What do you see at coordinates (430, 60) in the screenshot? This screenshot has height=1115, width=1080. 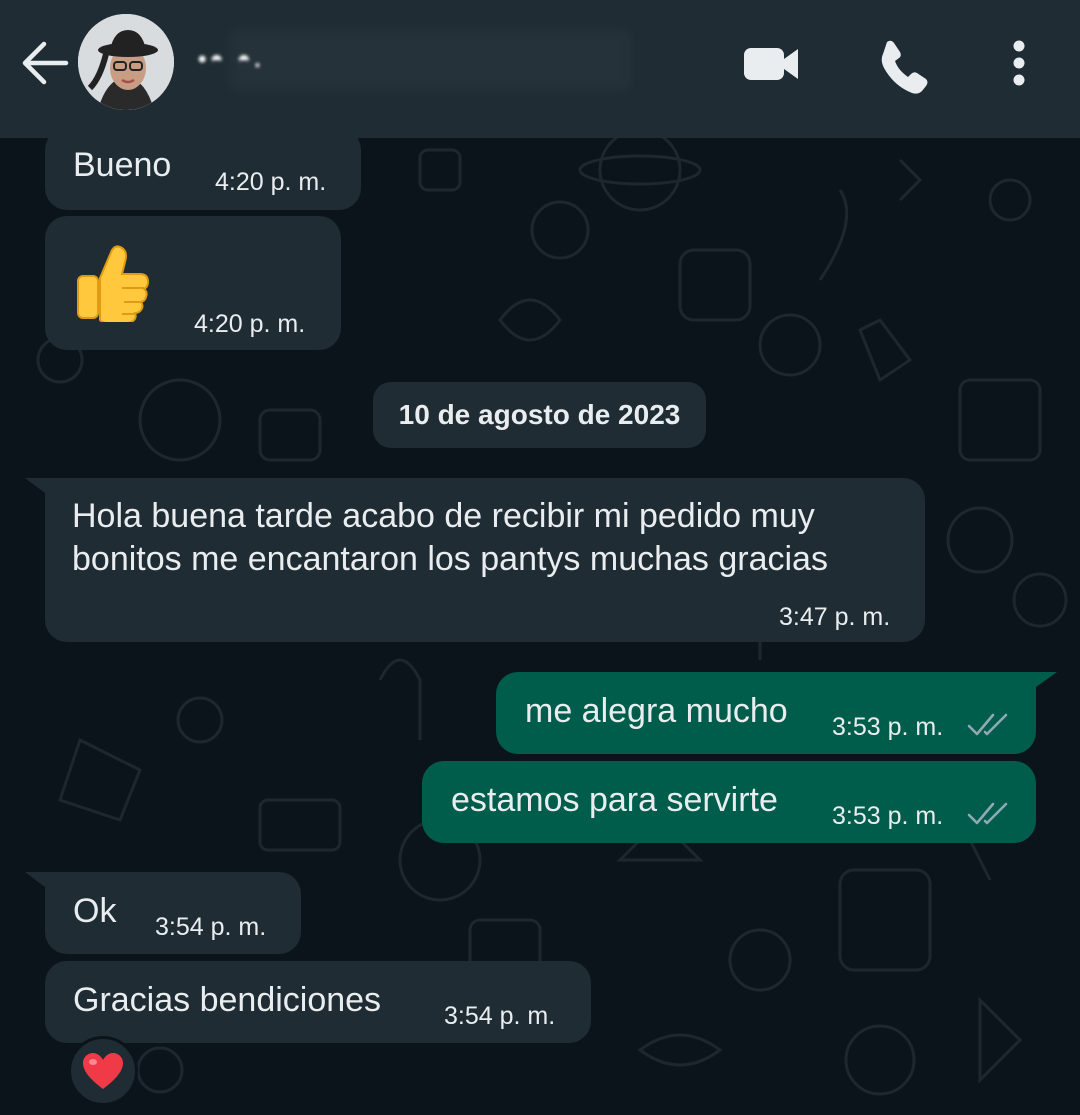 I see `blurred-region` at bounding box center [430, 60].